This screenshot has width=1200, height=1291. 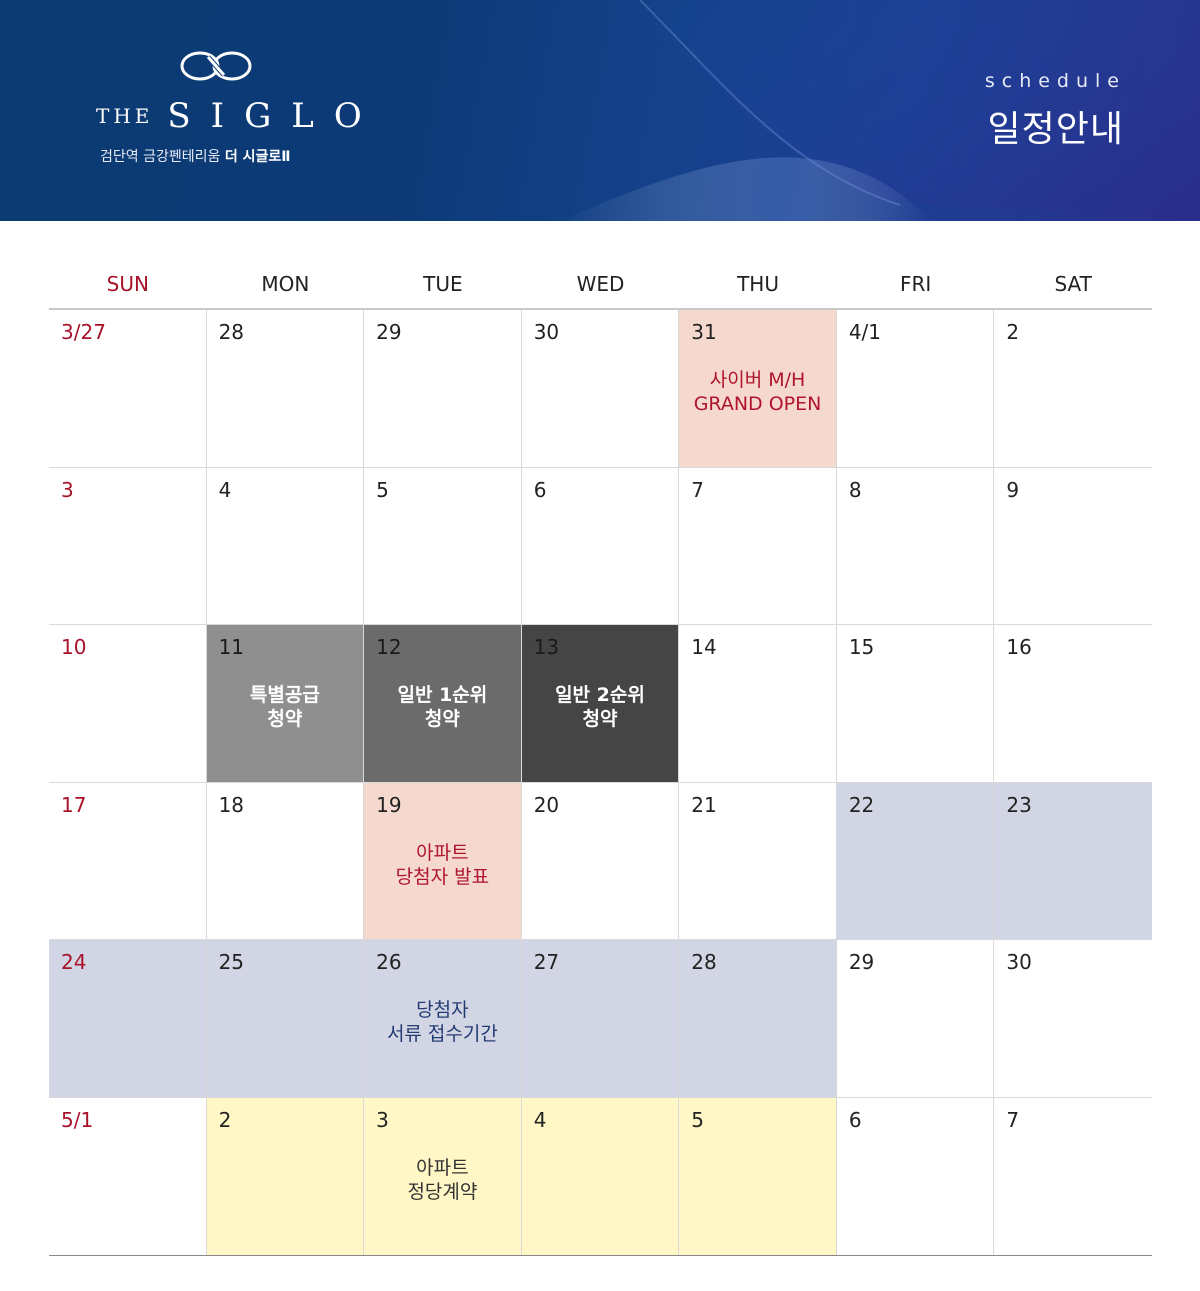 What do you see at coordinates (546, 647) in the screenshot?
I see `day-number: 13` at bounding box center [546, 647].